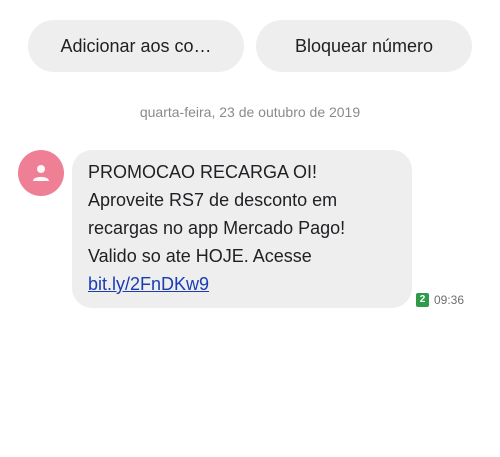 The image size is (500, 457). What do you see at coordinates (364, 46) in the screenshot?
I see `block-number-button: Bloquear número` at bounding box center [364, 46].